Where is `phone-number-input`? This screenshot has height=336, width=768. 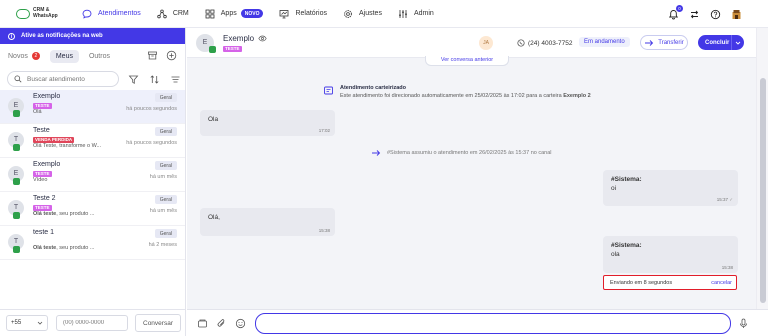
phone-number-input is located at coordinates (92, 323).